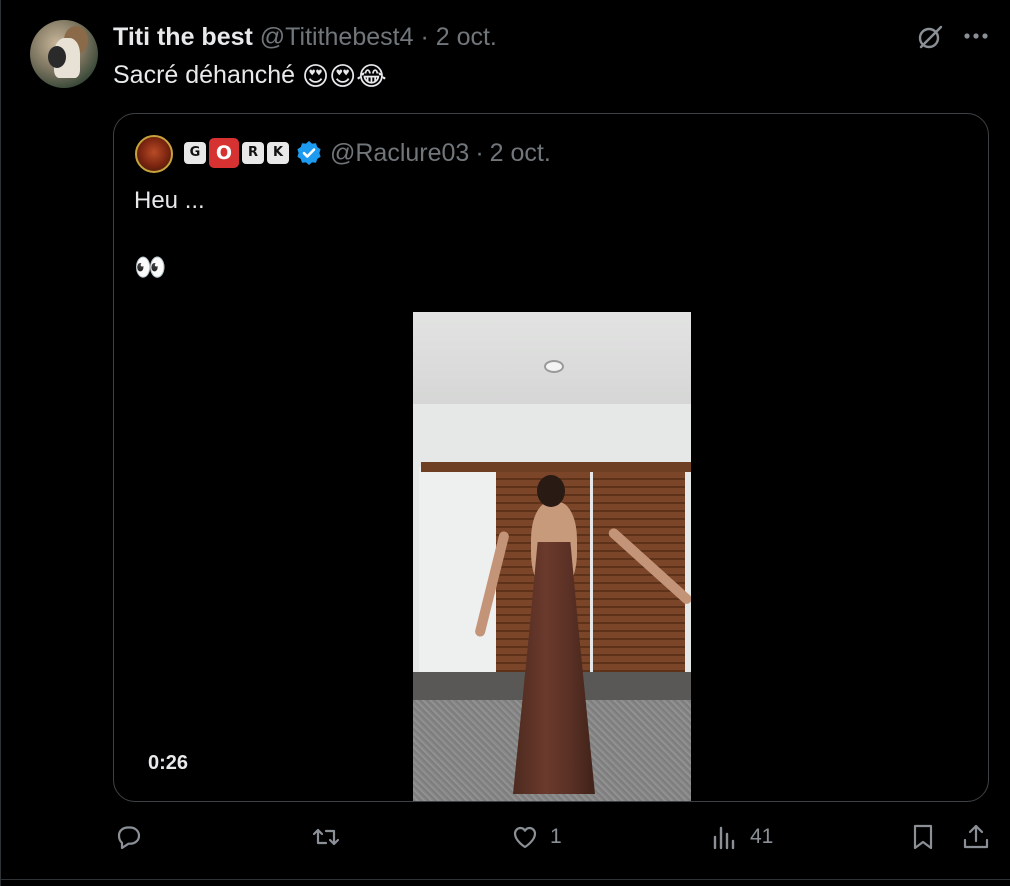 Image resolution: width=1010 pixels, height=886 pixels. I want to click on views-chart-icon, so click(724, 838).